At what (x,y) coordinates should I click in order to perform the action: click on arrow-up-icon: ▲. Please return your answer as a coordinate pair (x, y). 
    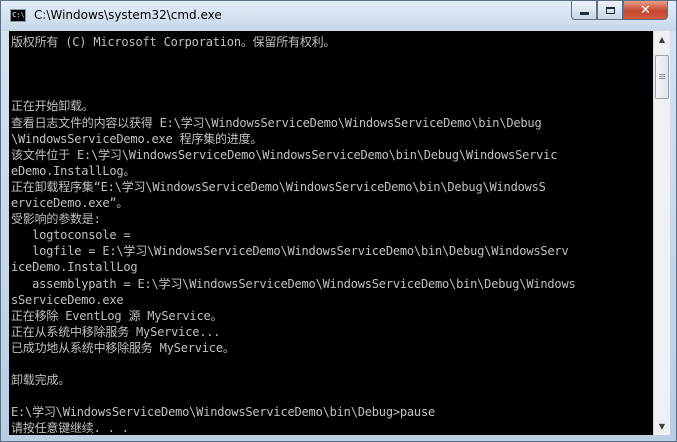
    Looking at the image, I should click on (662, 39).